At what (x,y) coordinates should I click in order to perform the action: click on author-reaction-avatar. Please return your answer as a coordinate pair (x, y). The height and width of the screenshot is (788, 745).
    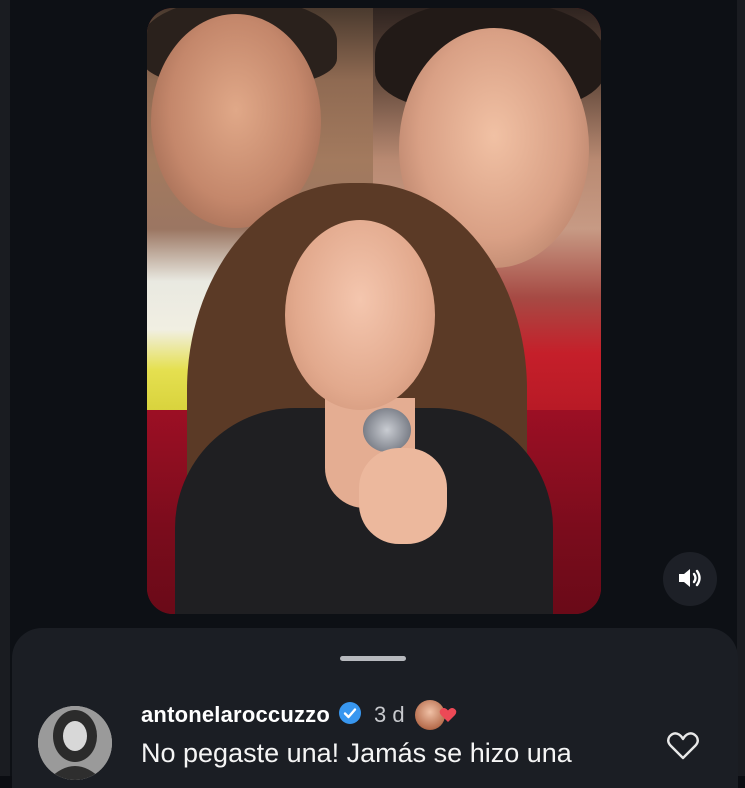
    Looking at the image, I should click on (435, 715).